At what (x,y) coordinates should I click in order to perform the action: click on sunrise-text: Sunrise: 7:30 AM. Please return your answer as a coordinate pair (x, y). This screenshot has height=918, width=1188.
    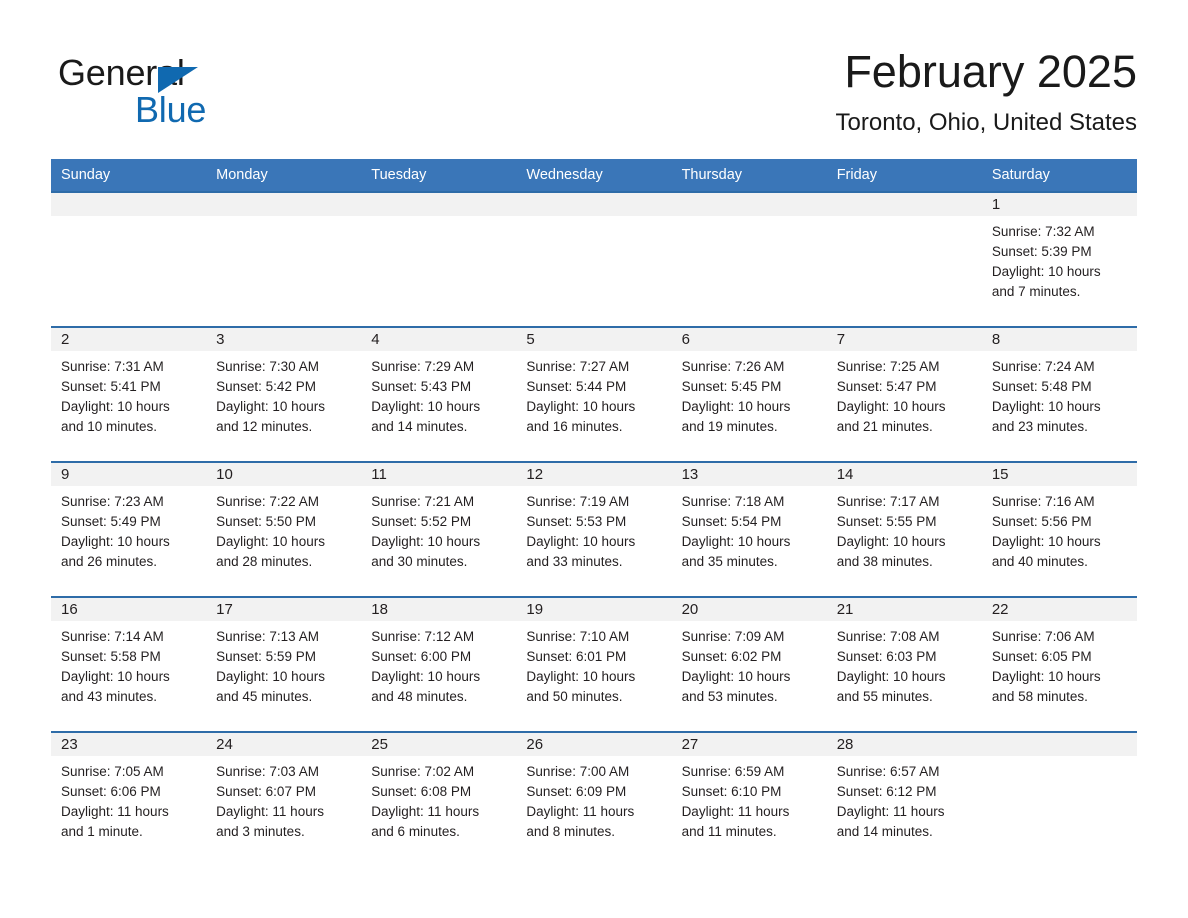
    Looking at the image, I should click on (267, 366).